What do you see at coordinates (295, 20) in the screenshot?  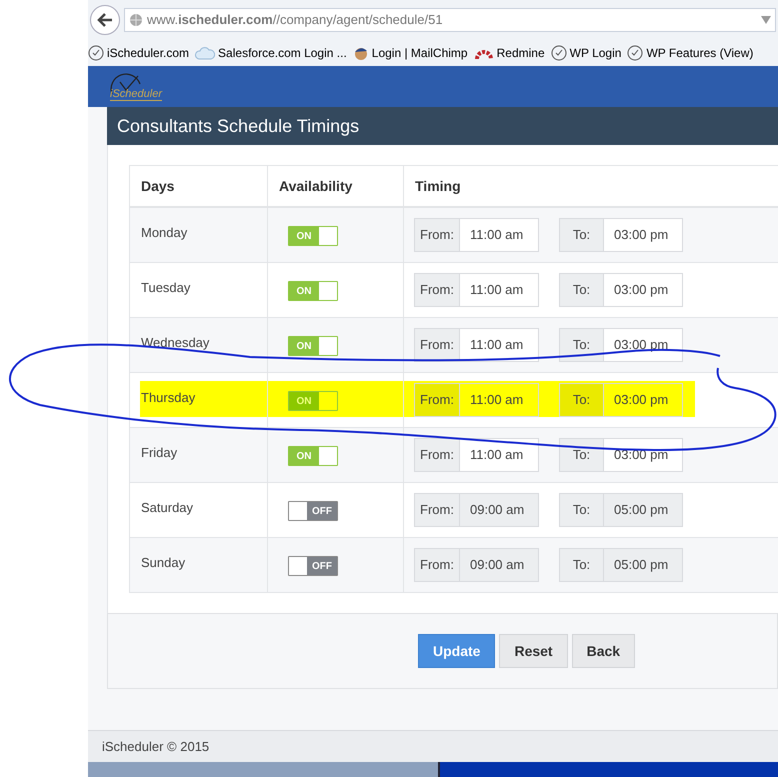 I see `url-text: www.ischeduler.com//company/agent/schedule/51` at bounding box center [295, 20].